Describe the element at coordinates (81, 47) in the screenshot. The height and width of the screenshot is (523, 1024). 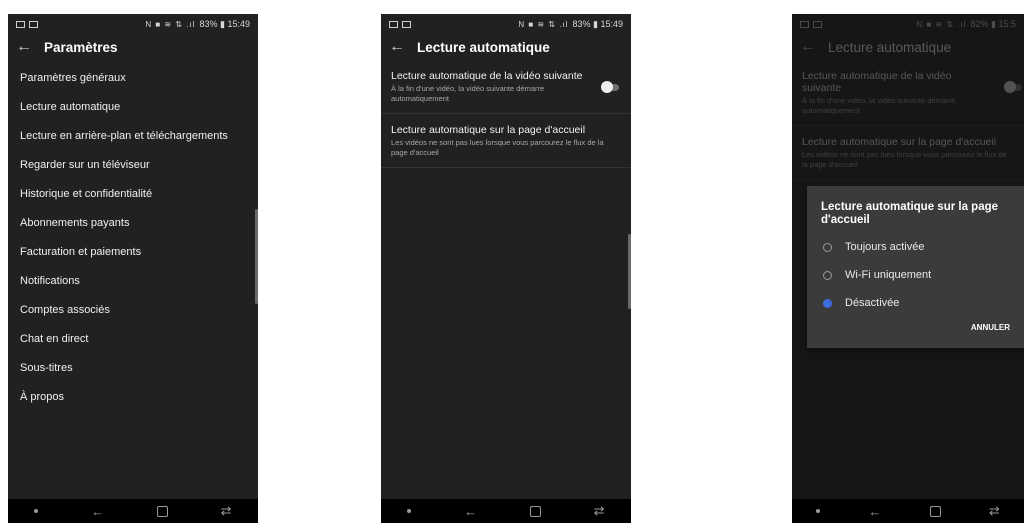
I see `page-title: Paramètres` at that location.